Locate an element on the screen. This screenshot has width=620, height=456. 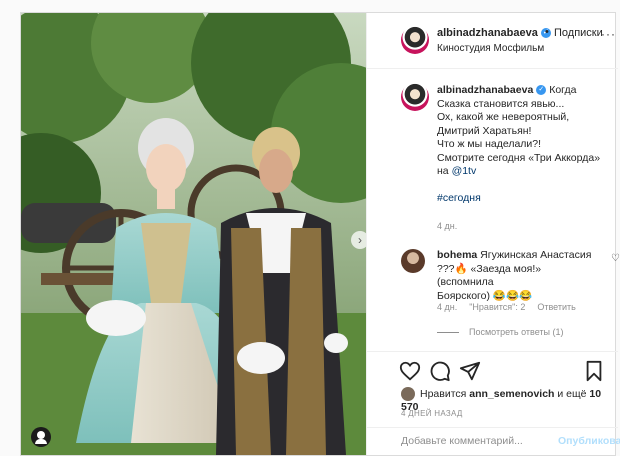
chevron-right-icon: › is located at coordinates (360, 240).